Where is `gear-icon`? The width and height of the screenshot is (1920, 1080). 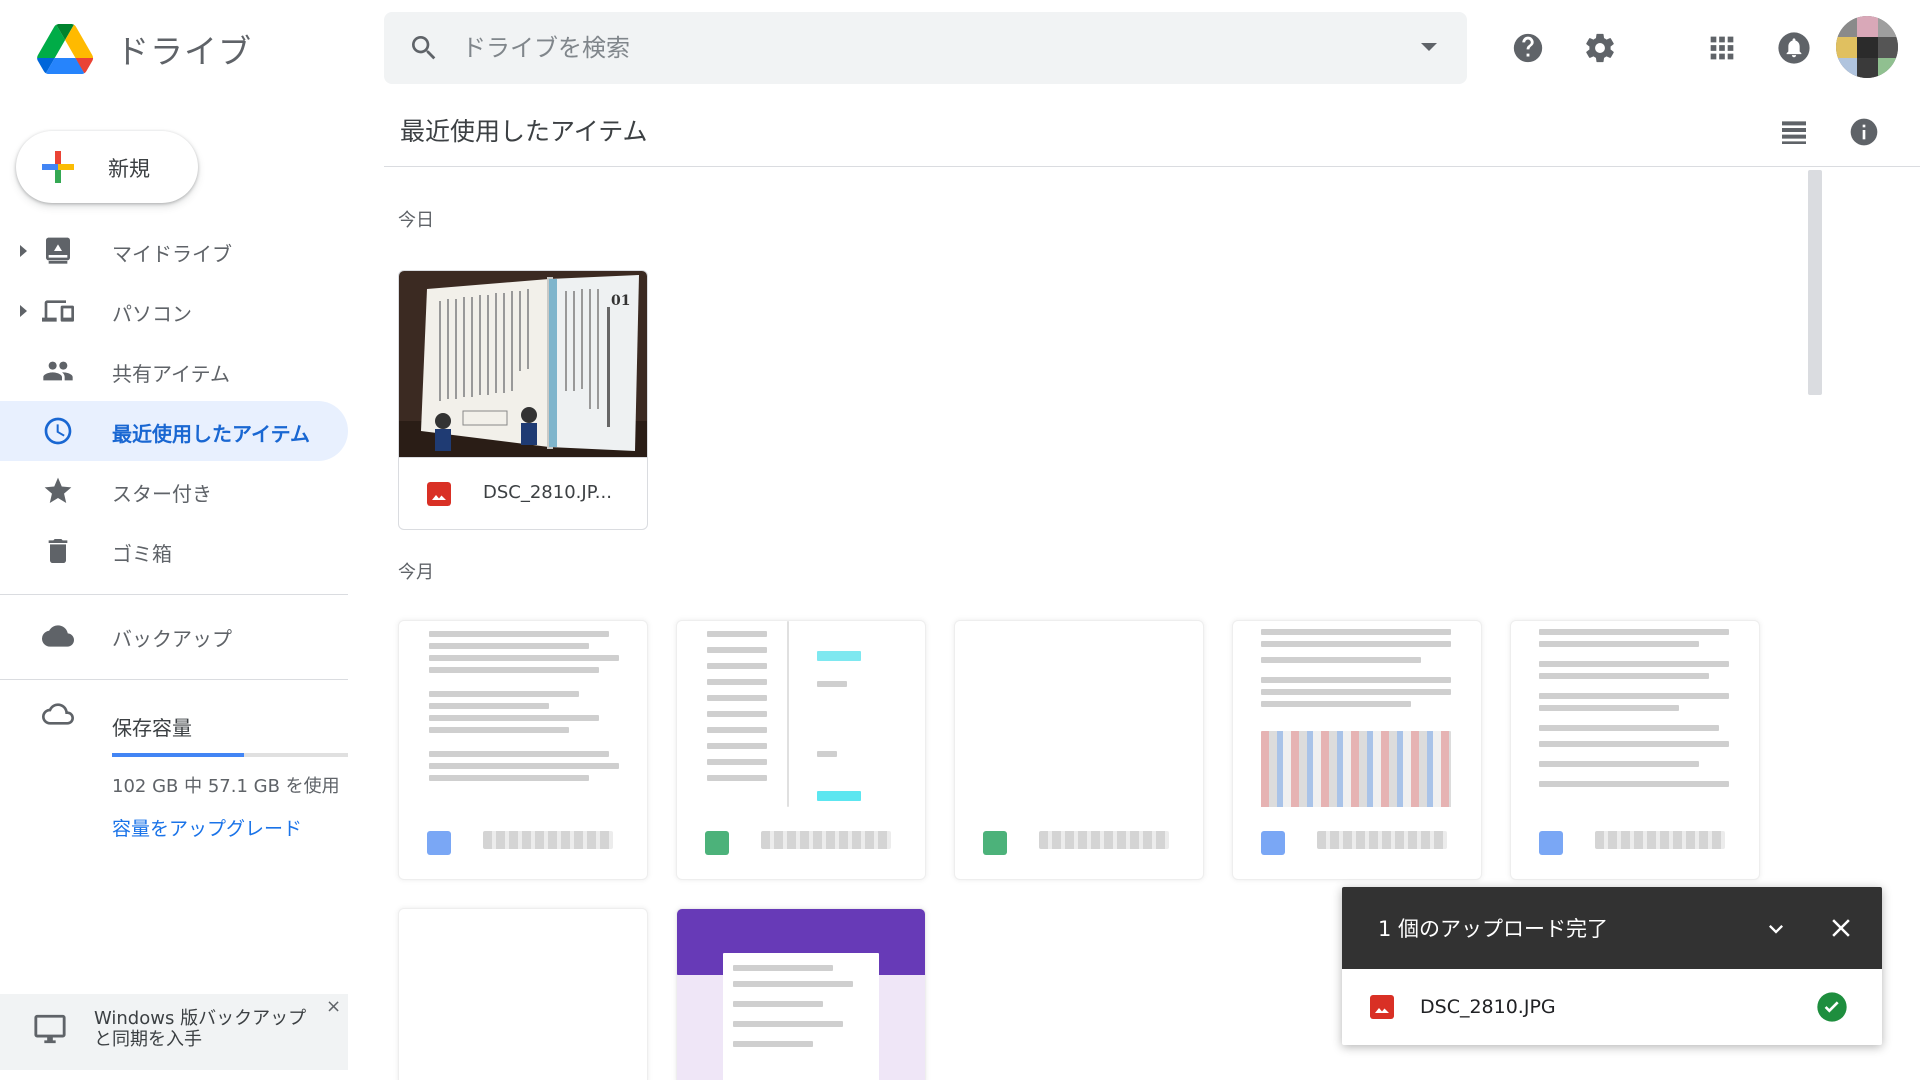
gear-icon is located at coordinates (1600, 48).